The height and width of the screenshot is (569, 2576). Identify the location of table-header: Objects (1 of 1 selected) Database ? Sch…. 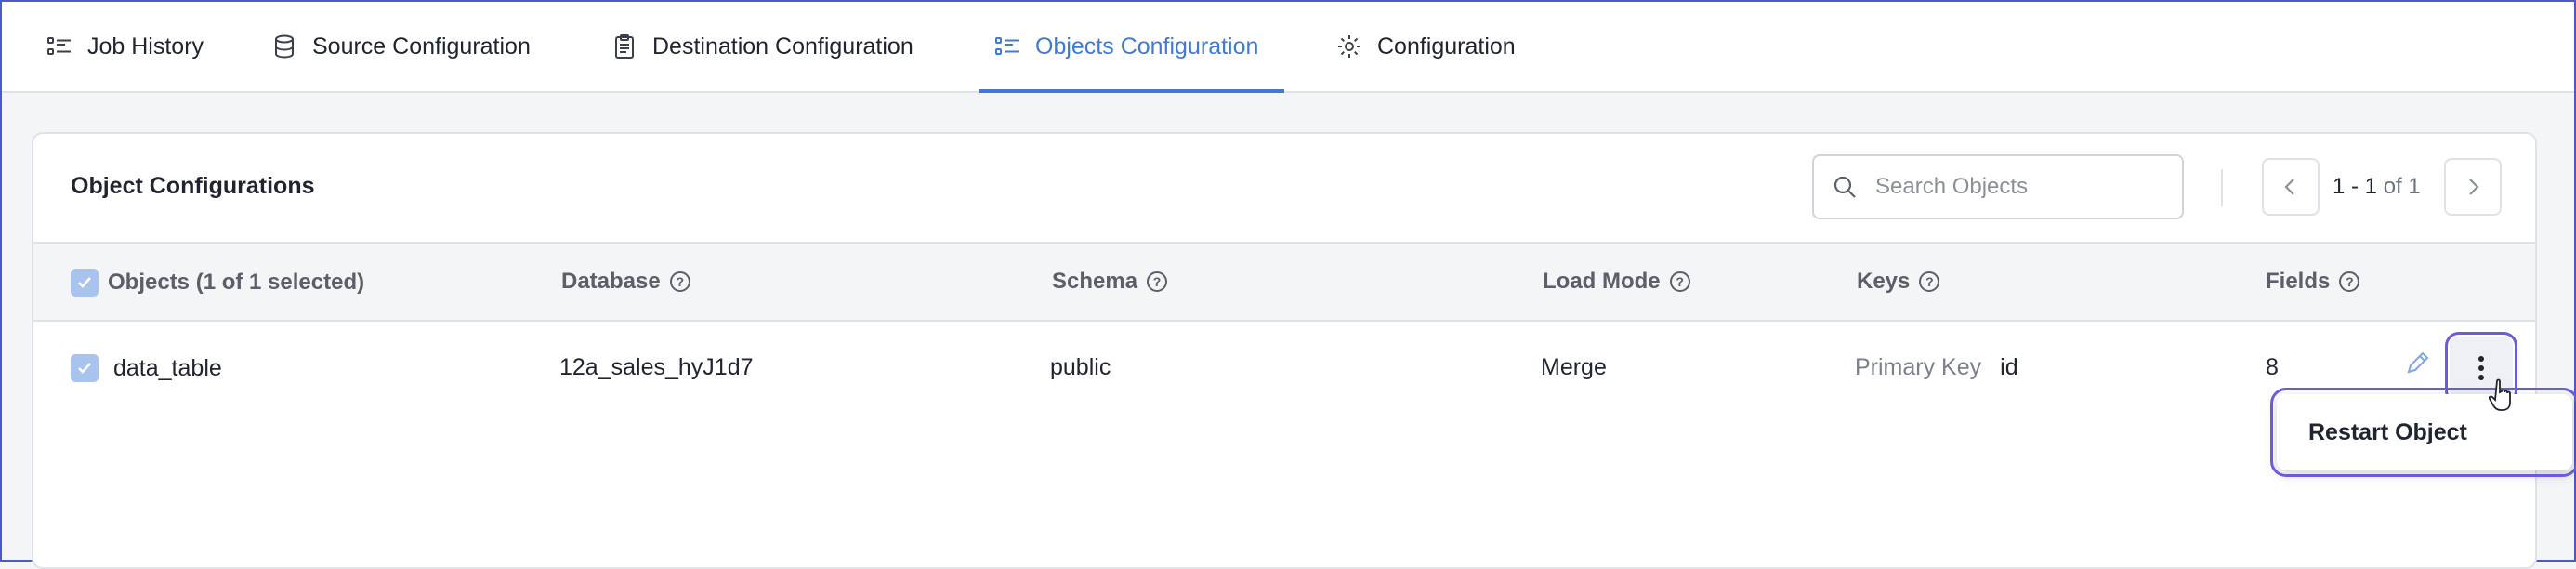
(1284, 282).